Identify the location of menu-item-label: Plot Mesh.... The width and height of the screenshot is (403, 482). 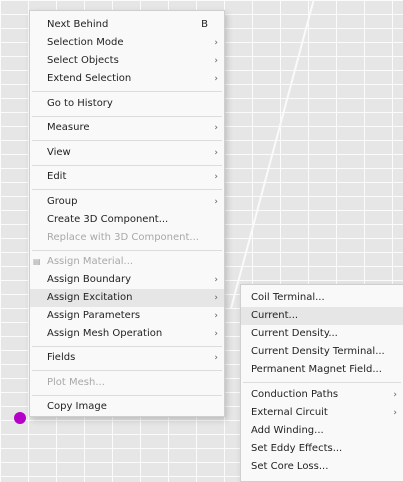
(76, 382).